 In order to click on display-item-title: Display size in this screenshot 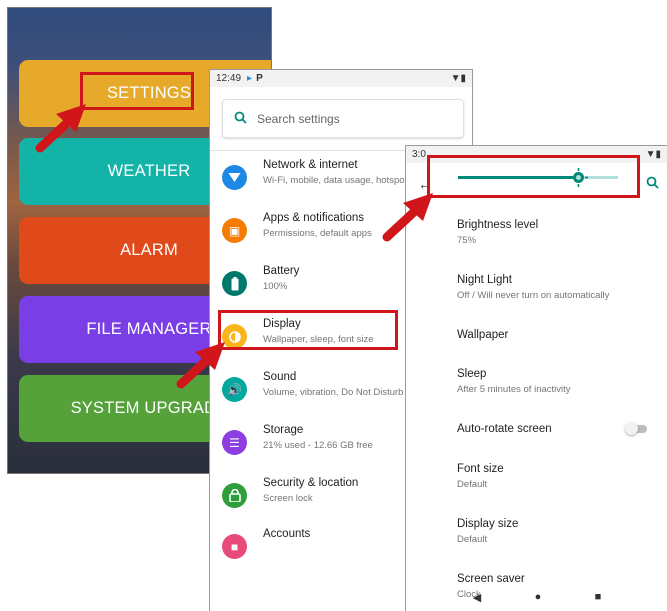, I will do `click(488, 524)`.